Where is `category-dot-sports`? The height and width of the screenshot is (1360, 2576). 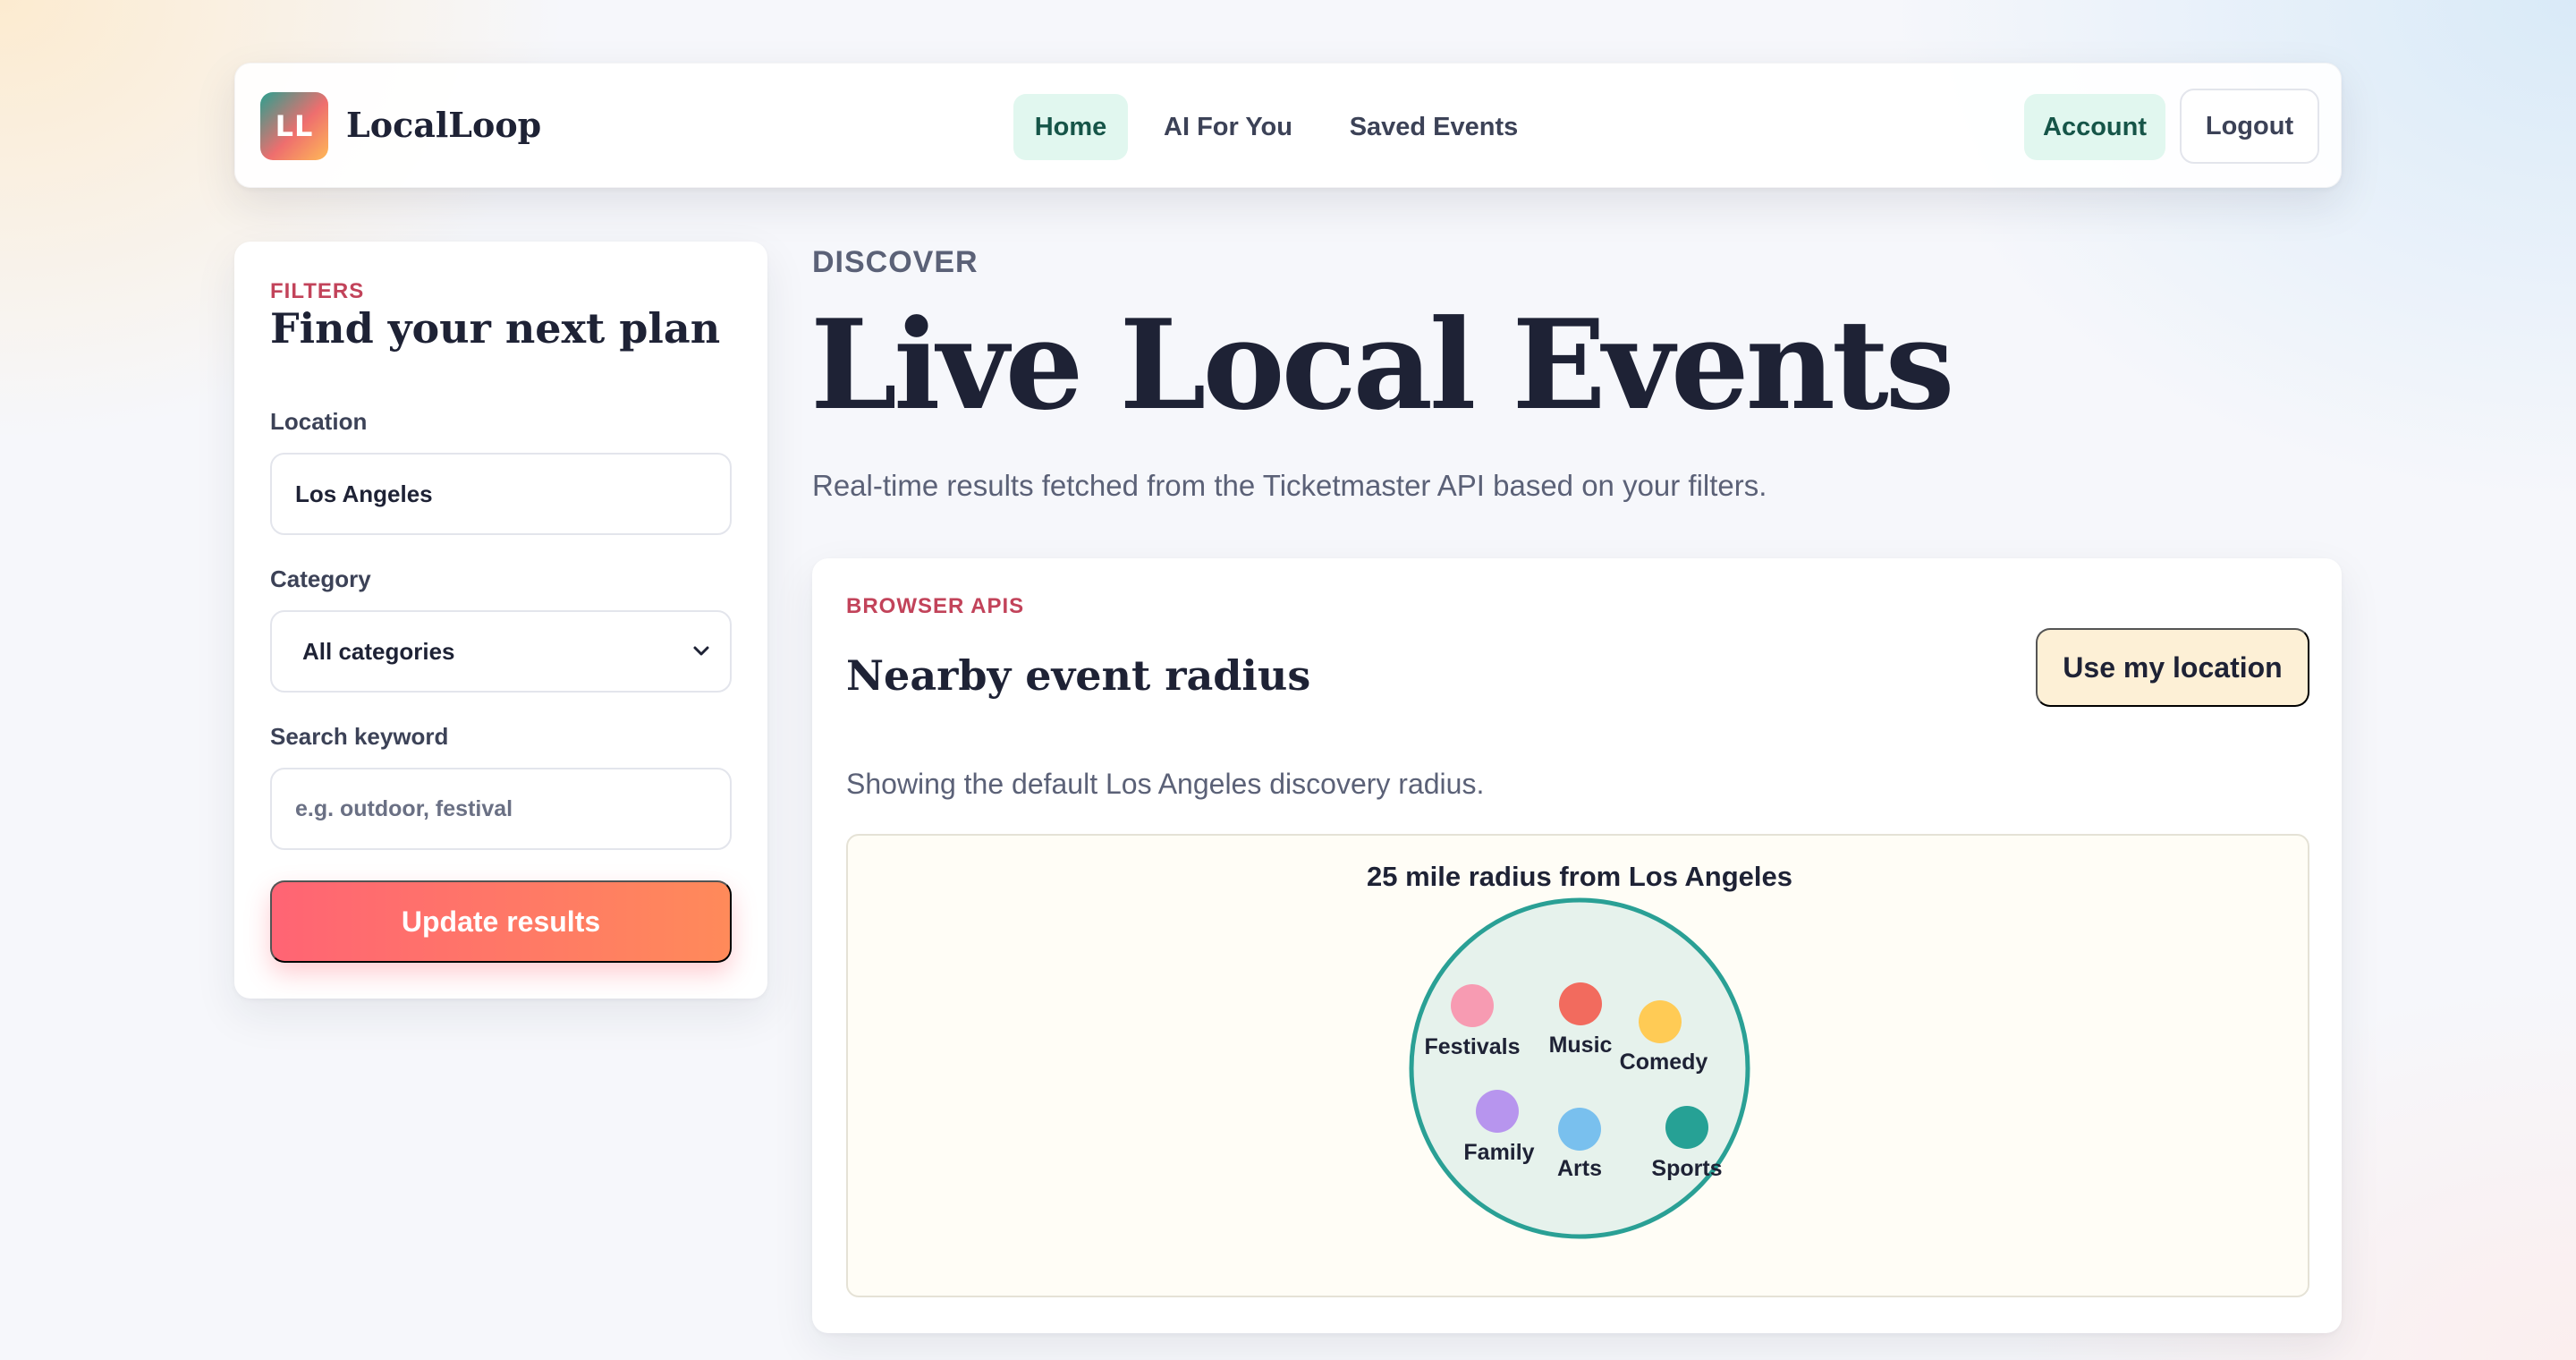
category-dot-sports is located at coordinates (1686, 1127).